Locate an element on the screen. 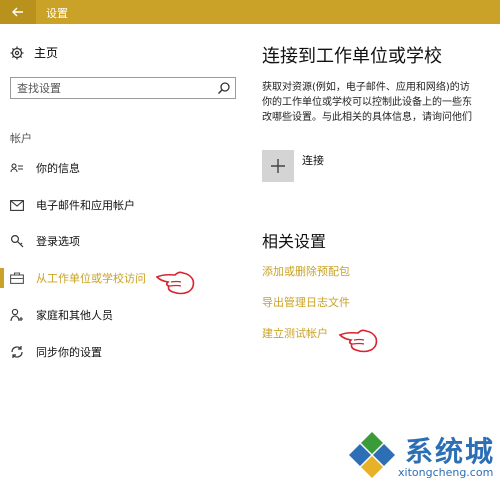 The width and height of the screenshot is (500, 484). sidebar-item-label: 电子邮件和应用帐户 is located at coordinates (85, 205).